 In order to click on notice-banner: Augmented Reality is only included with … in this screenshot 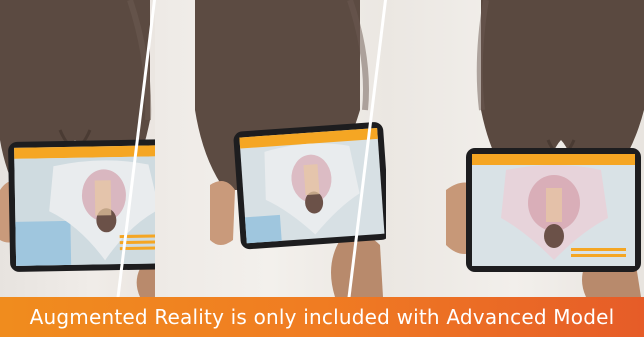, I will do `click(322, 317)`.